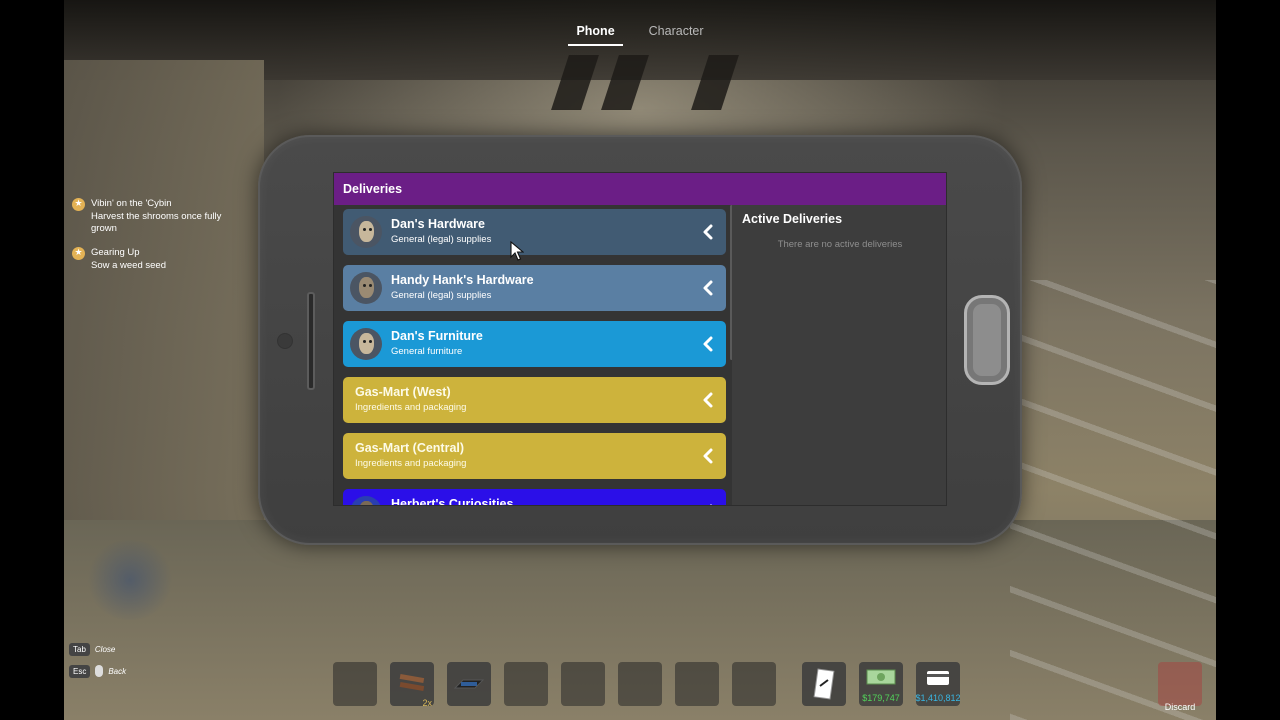  Describe the element at coordinates (938, 678) in the screenshot. I see `credit-card-icon` at that location.